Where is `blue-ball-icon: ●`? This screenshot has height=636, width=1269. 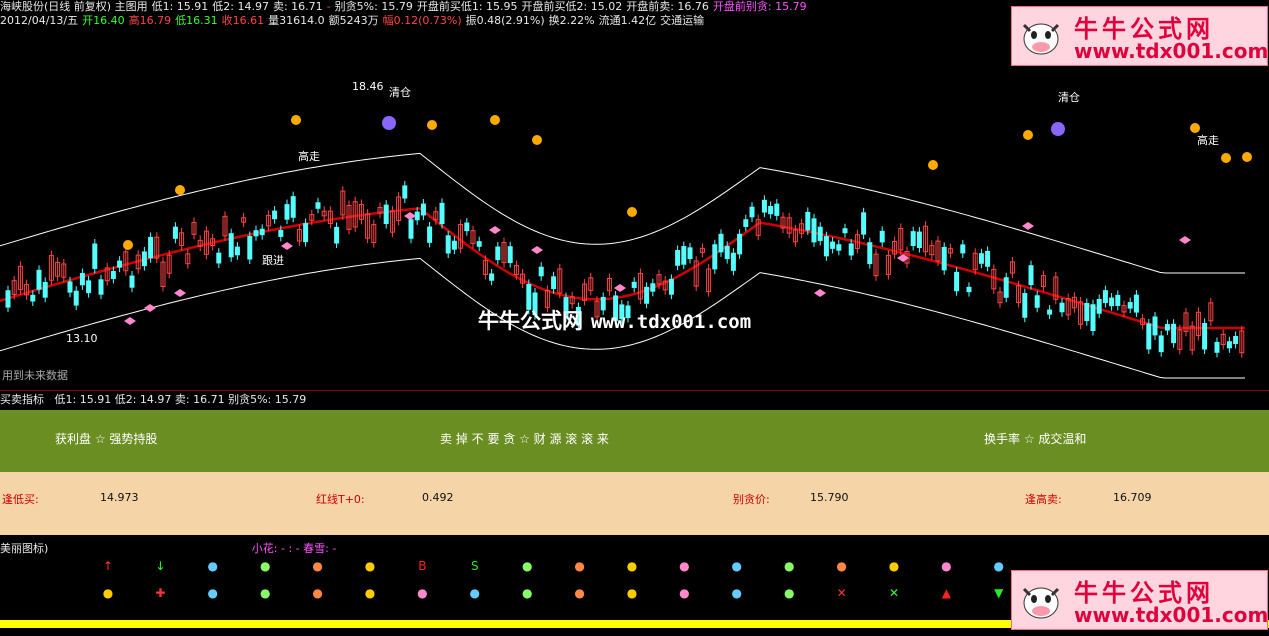 blue-ball-icon: ● is located at coordinates (789, 566).